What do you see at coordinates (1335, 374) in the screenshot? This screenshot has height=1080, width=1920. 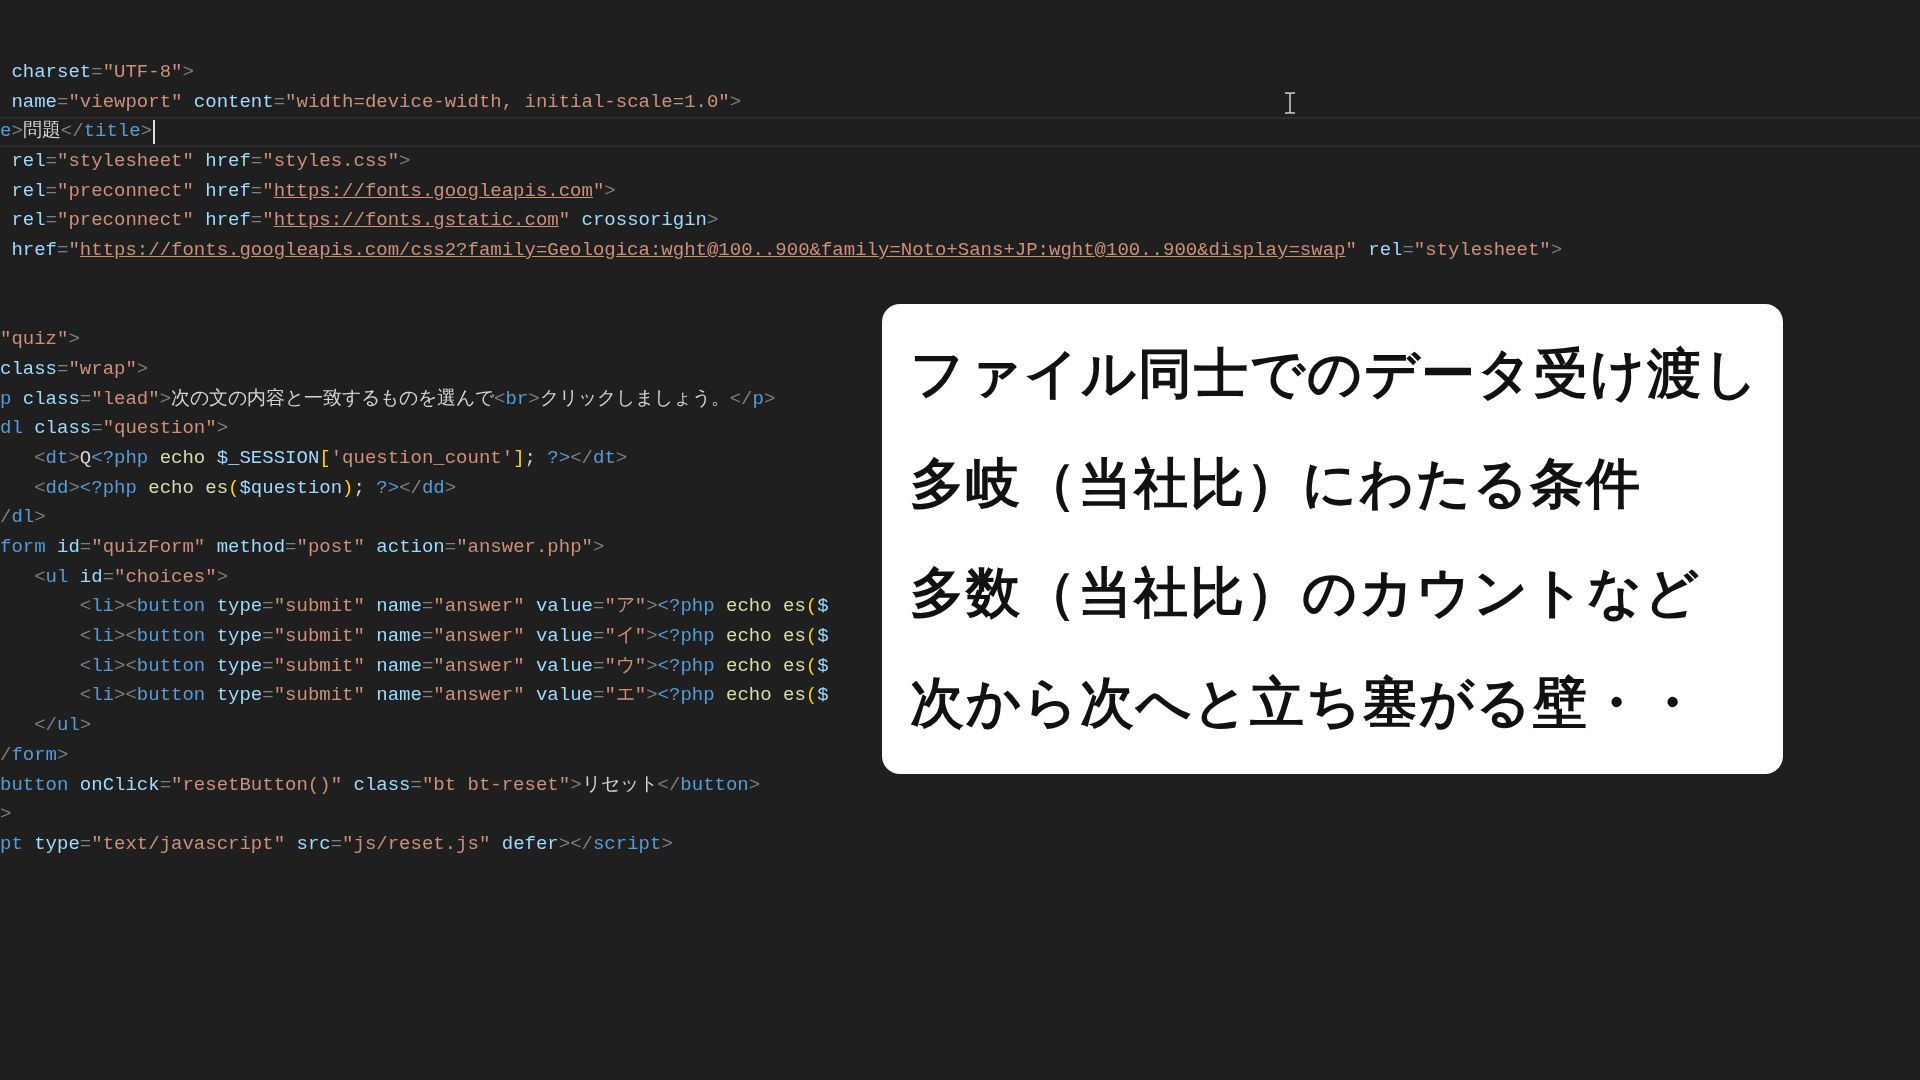 I see `caption-line: ファイル同士でのデータ受け渡し` at bounding box center [1335, 374].